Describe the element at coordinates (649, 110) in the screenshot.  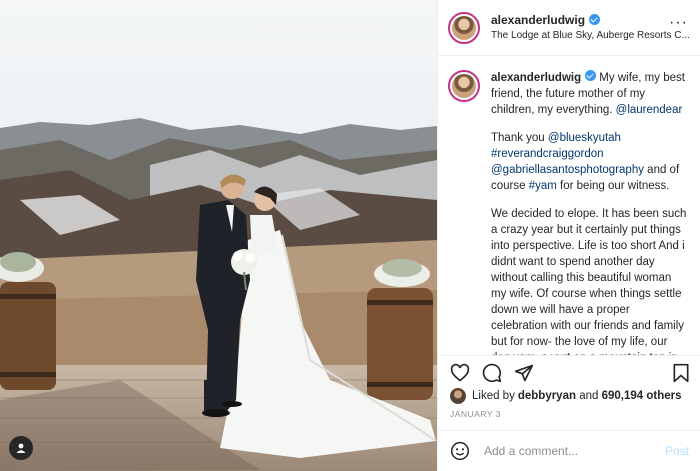
I see `mention-laurendear: @laurendear` at that location.